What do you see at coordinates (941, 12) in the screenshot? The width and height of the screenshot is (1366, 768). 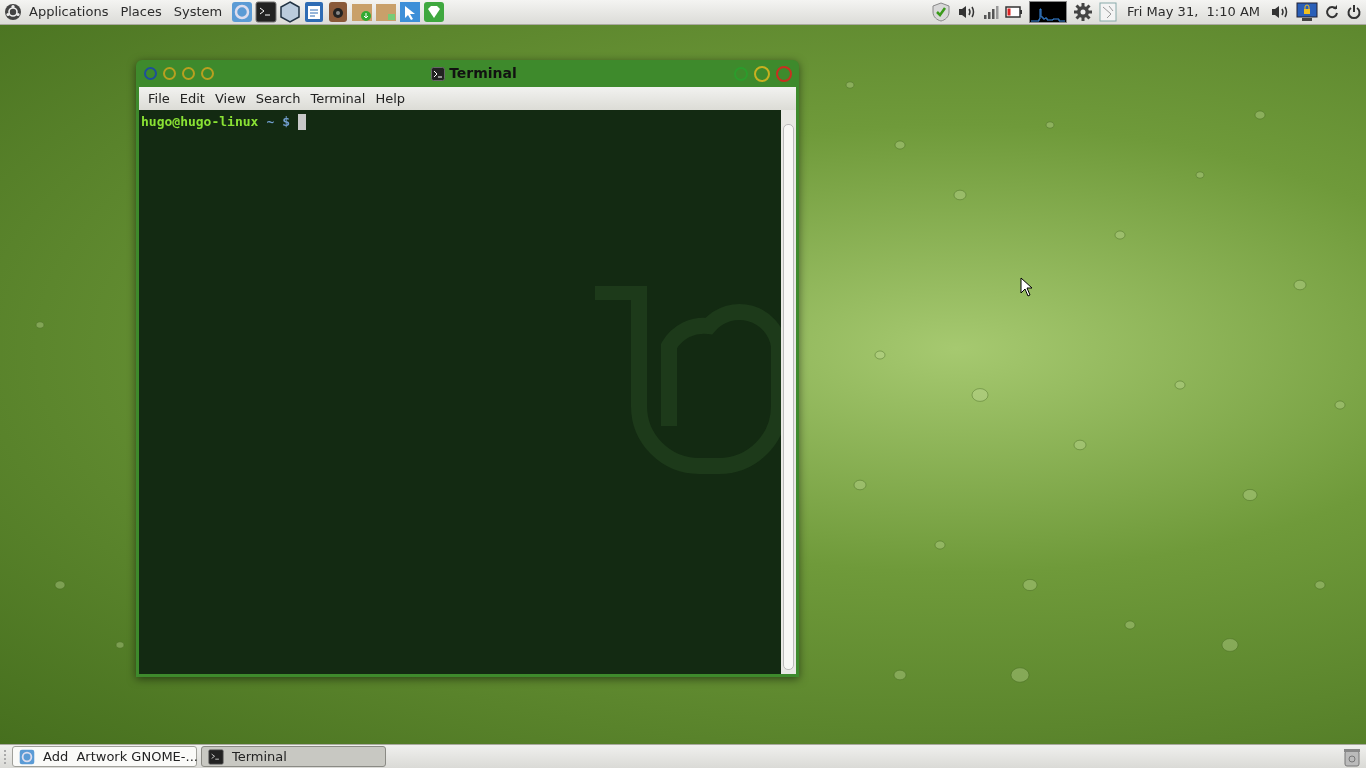 I see `shield-check-icon` at bounding box center [941, 12].